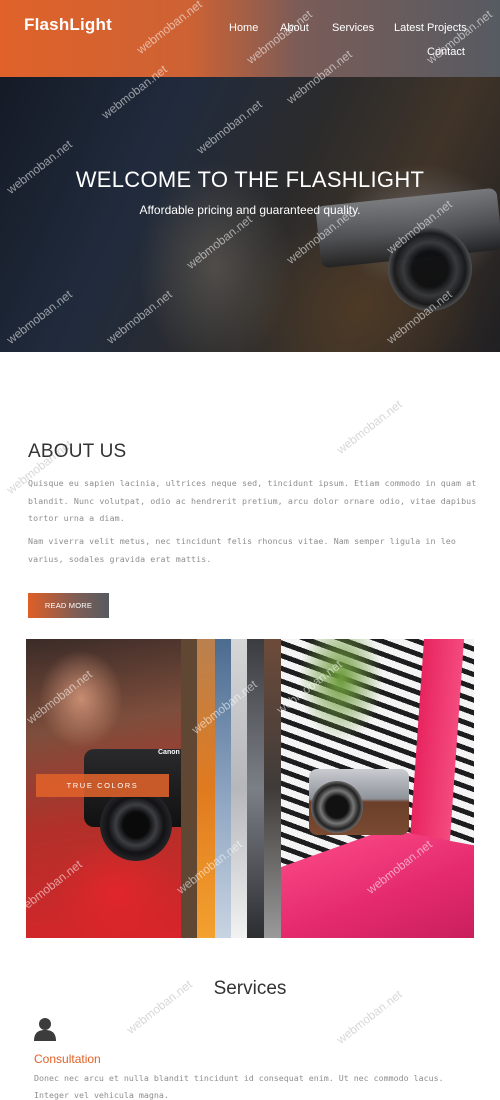 Image resolution: width=500 pixels, height=1100 pixels. Describe the element at coordinates (377, 788) in the screenshot. I see `gallery-photo-right` at that location.